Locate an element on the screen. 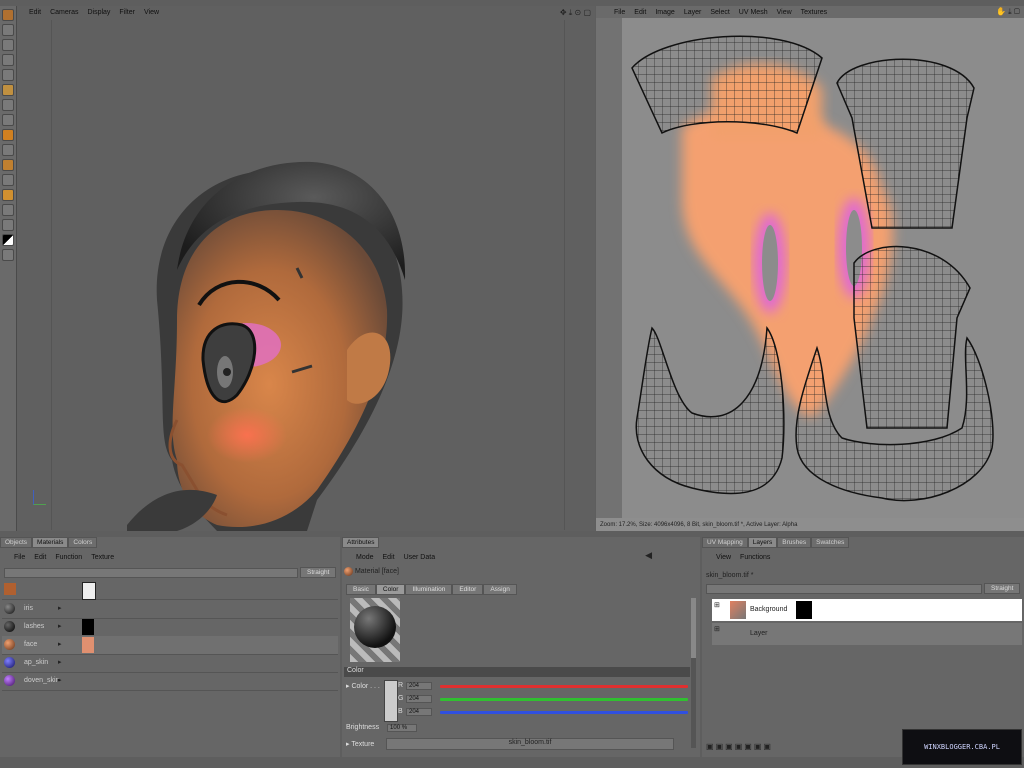 The width and height of the screenshot is (1024, 768). red-value-input: 204 is located at coordinates (419, 686).